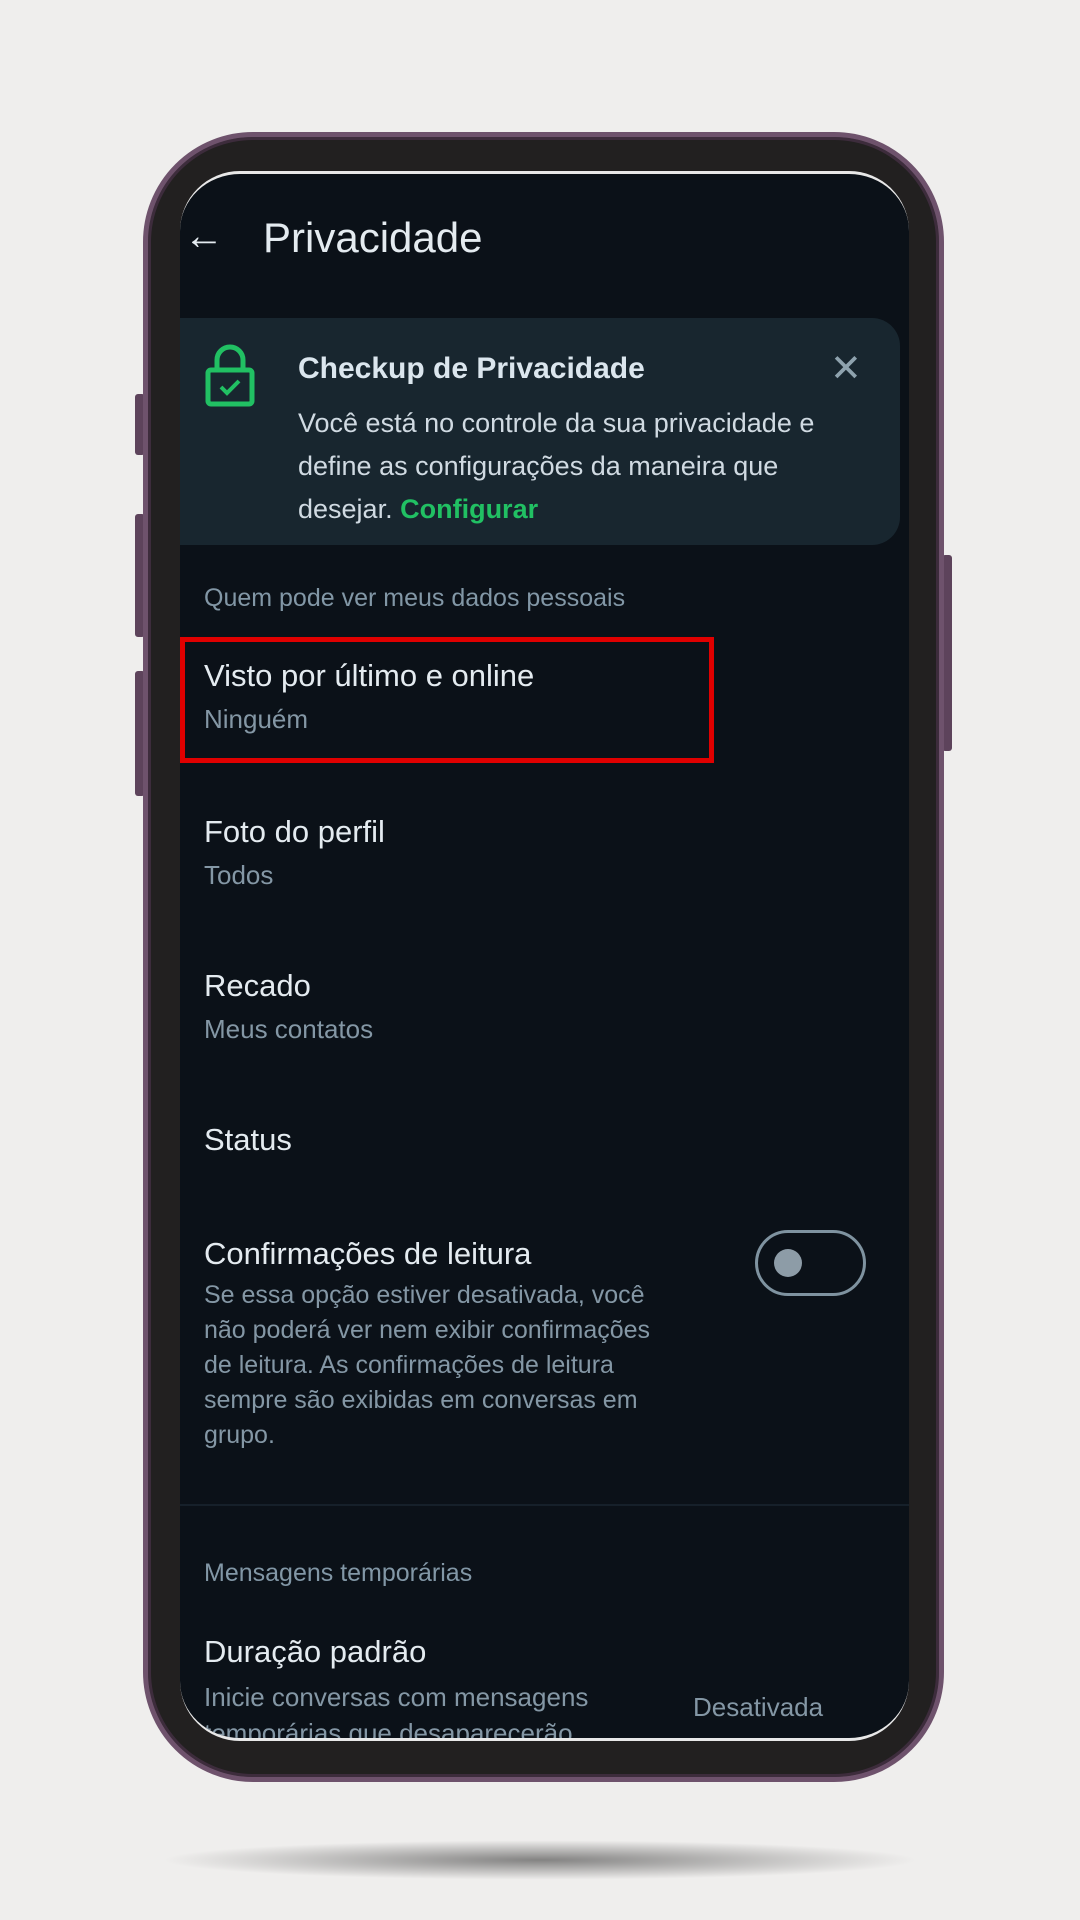  I want to click on checkup-title: Checkup de Privacidade, so click(471, 368).